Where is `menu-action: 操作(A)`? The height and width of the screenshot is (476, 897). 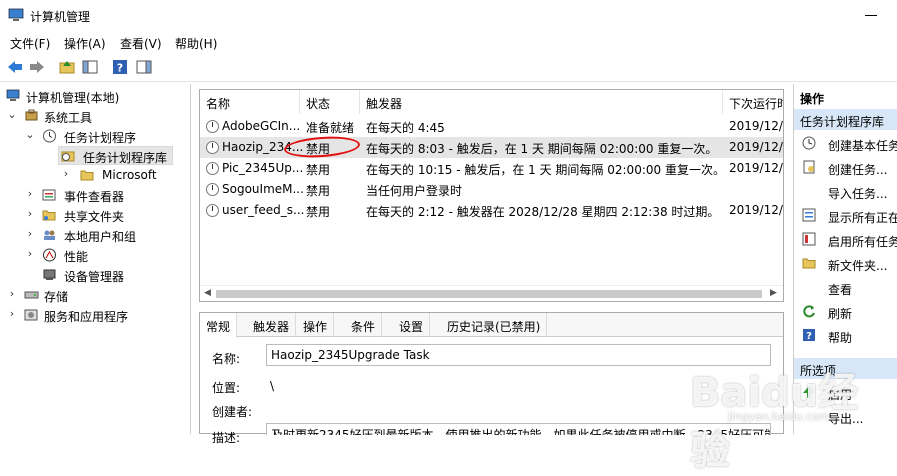 menu-action: 操作(A) is located at coordinates (85, 43).